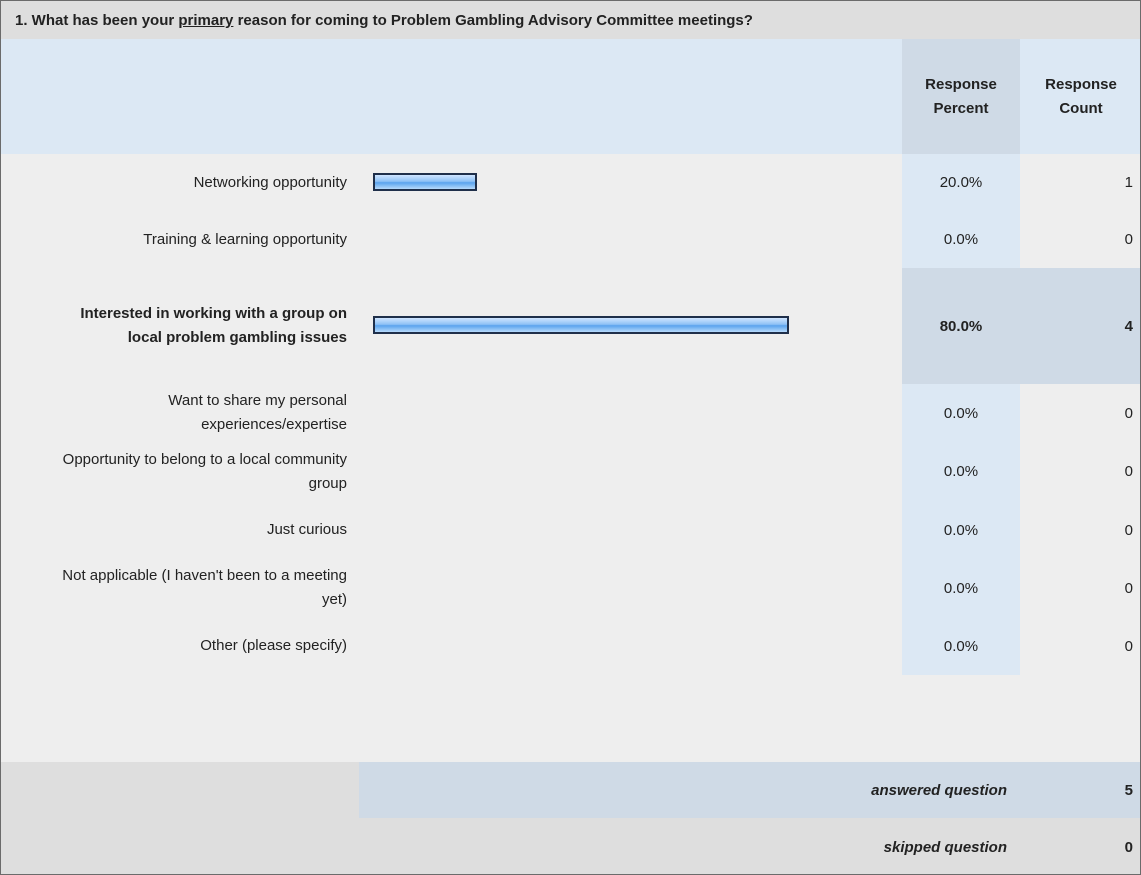  I want to click on answer-row: Networking opportunity 20.0% 1, so click(570, 182).